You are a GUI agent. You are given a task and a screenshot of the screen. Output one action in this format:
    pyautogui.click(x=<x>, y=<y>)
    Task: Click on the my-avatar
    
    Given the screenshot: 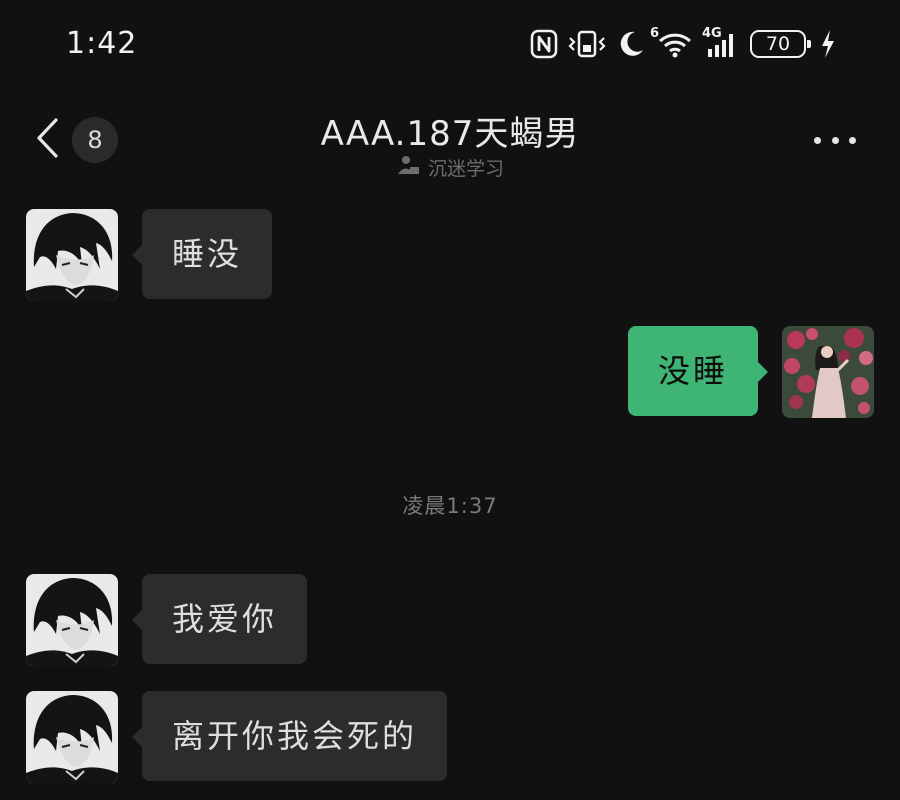 What is the action you would take?
    pyautogui.click(x=828, y=372)
    